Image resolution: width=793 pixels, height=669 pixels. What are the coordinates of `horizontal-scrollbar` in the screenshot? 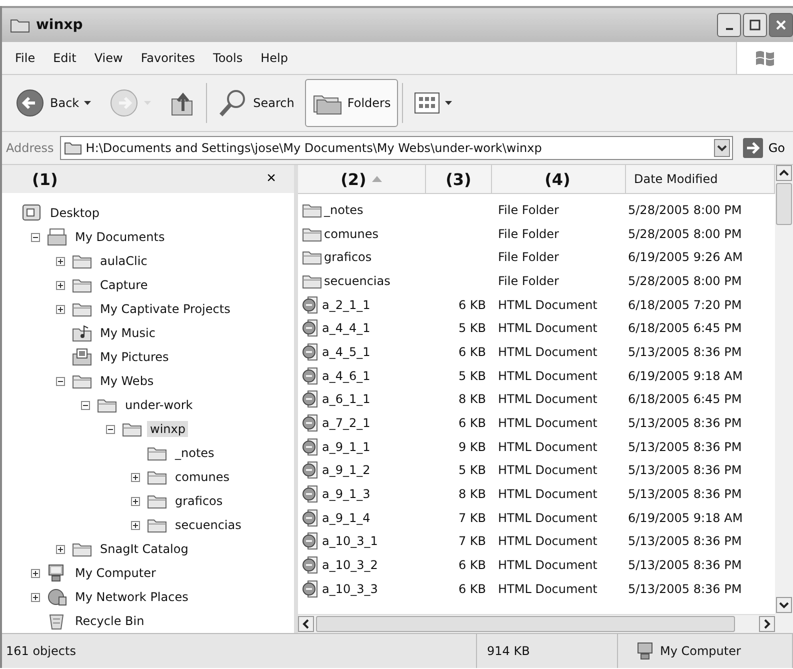 It's located at (536, 623).